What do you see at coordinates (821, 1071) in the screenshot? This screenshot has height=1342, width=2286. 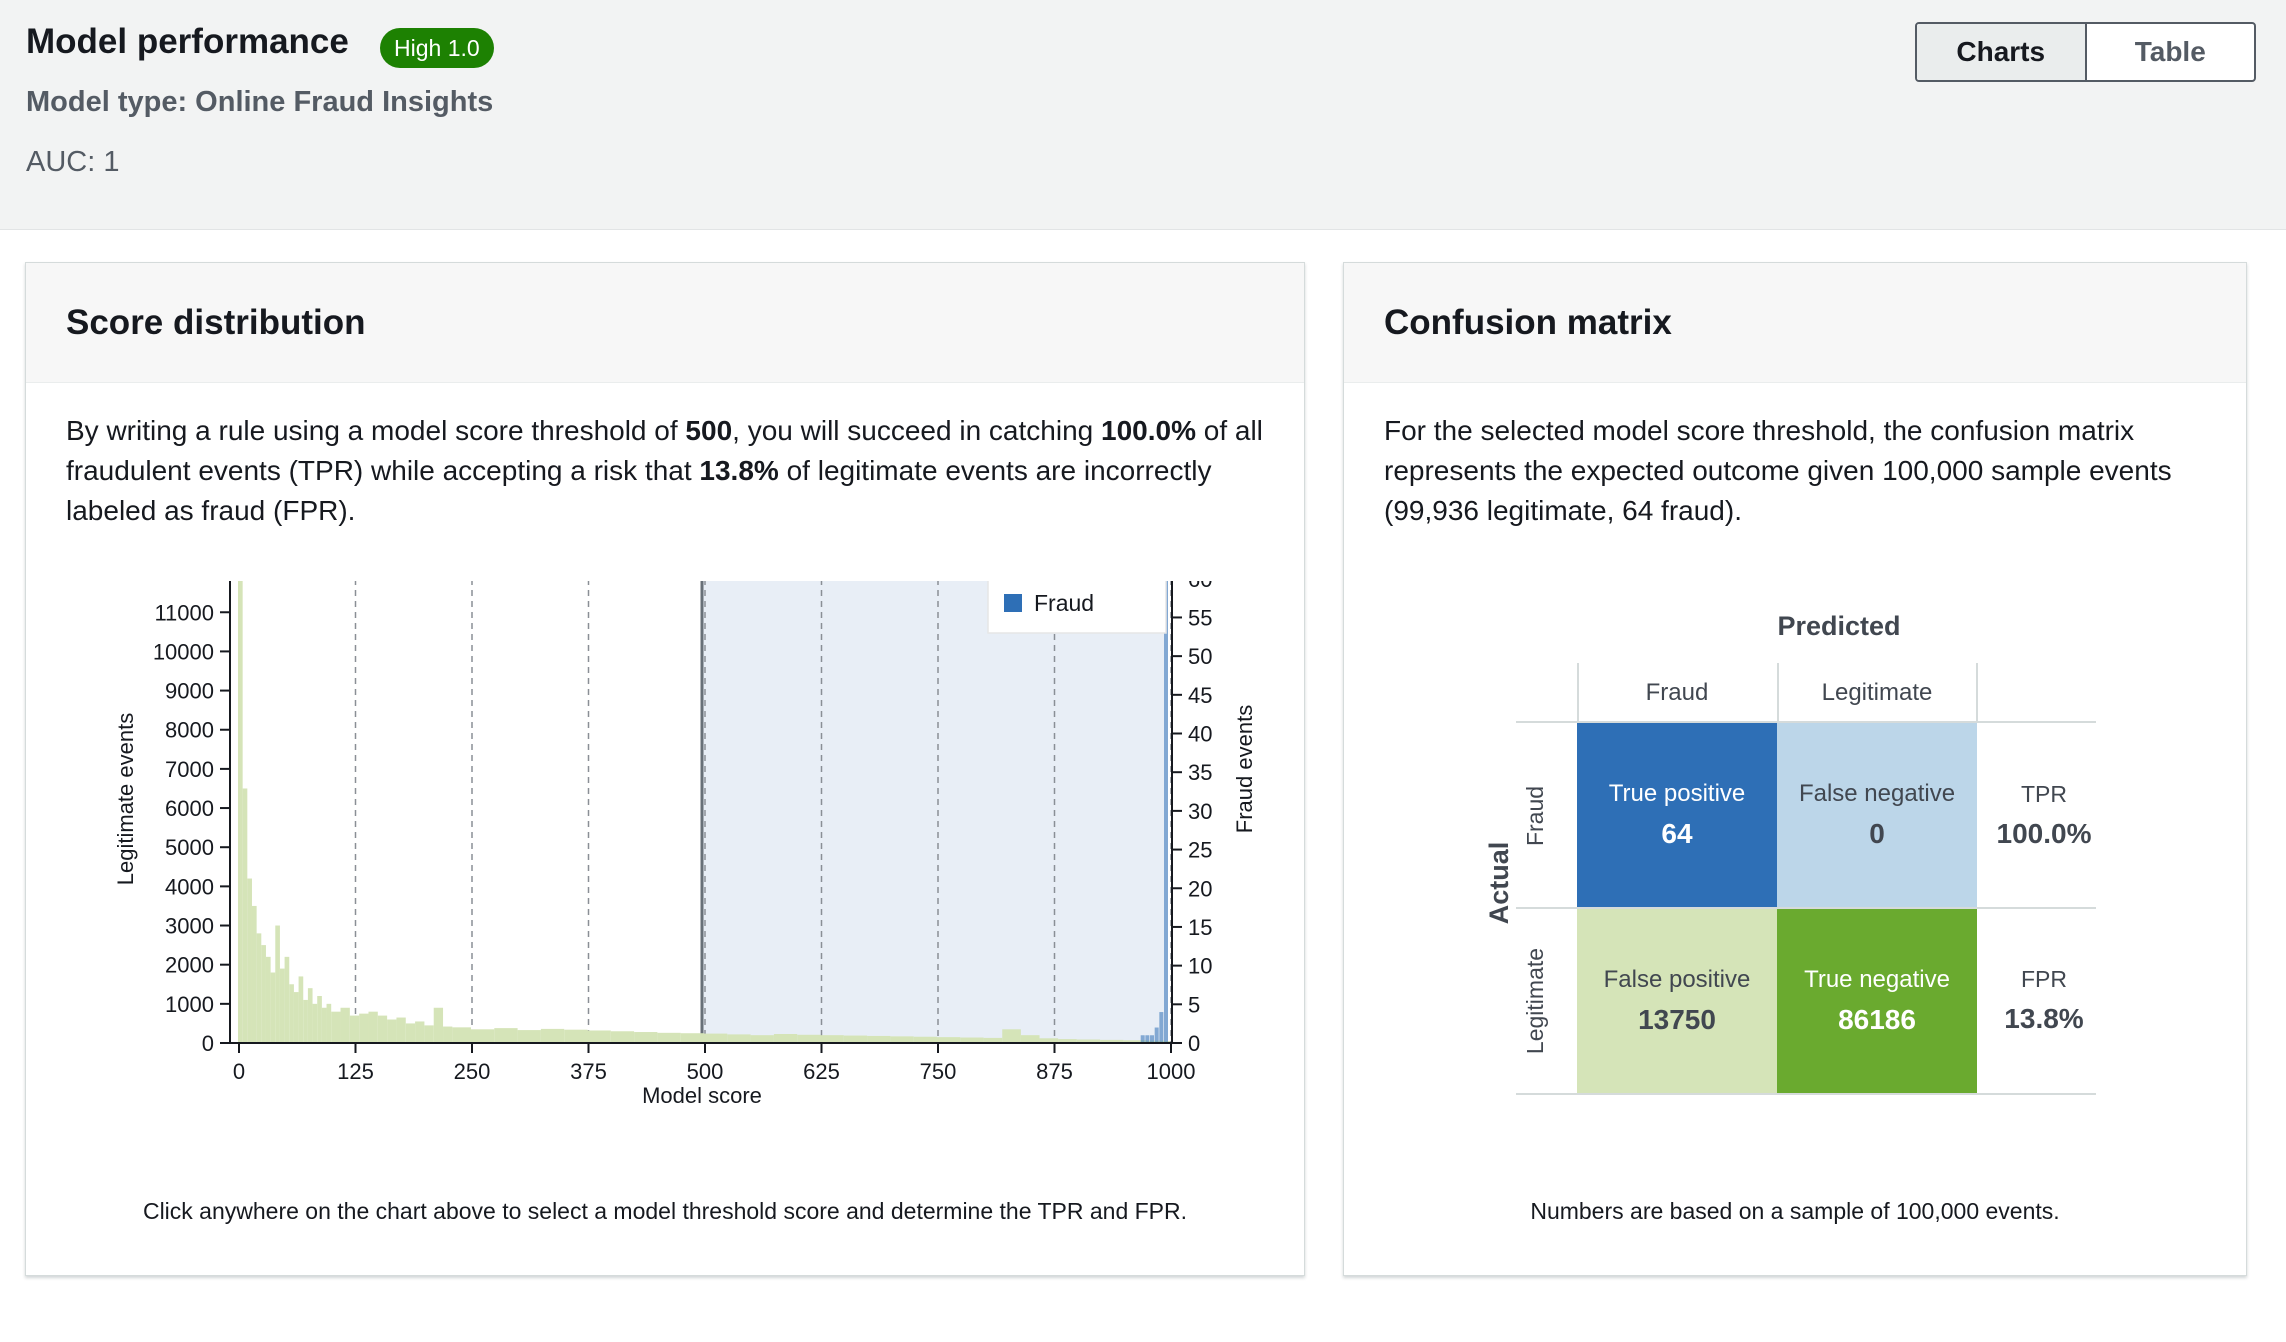 I see `x-tick-label: 625` at bounding box center [821, 1071].